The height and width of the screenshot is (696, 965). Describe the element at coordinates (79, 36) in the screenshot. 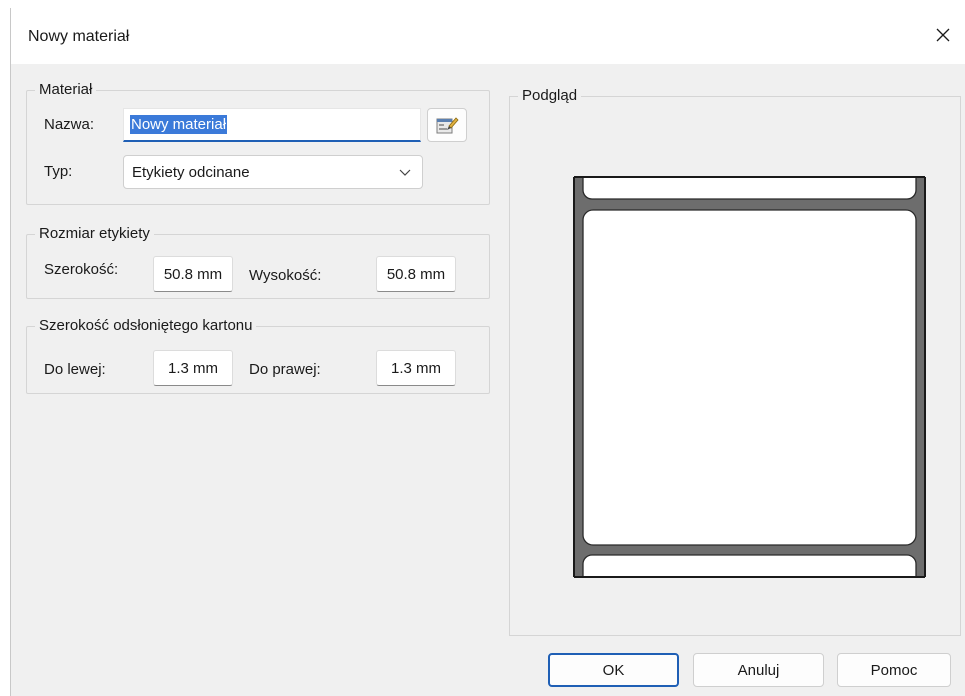

I see `window-title: Nowy materiał` at that location.